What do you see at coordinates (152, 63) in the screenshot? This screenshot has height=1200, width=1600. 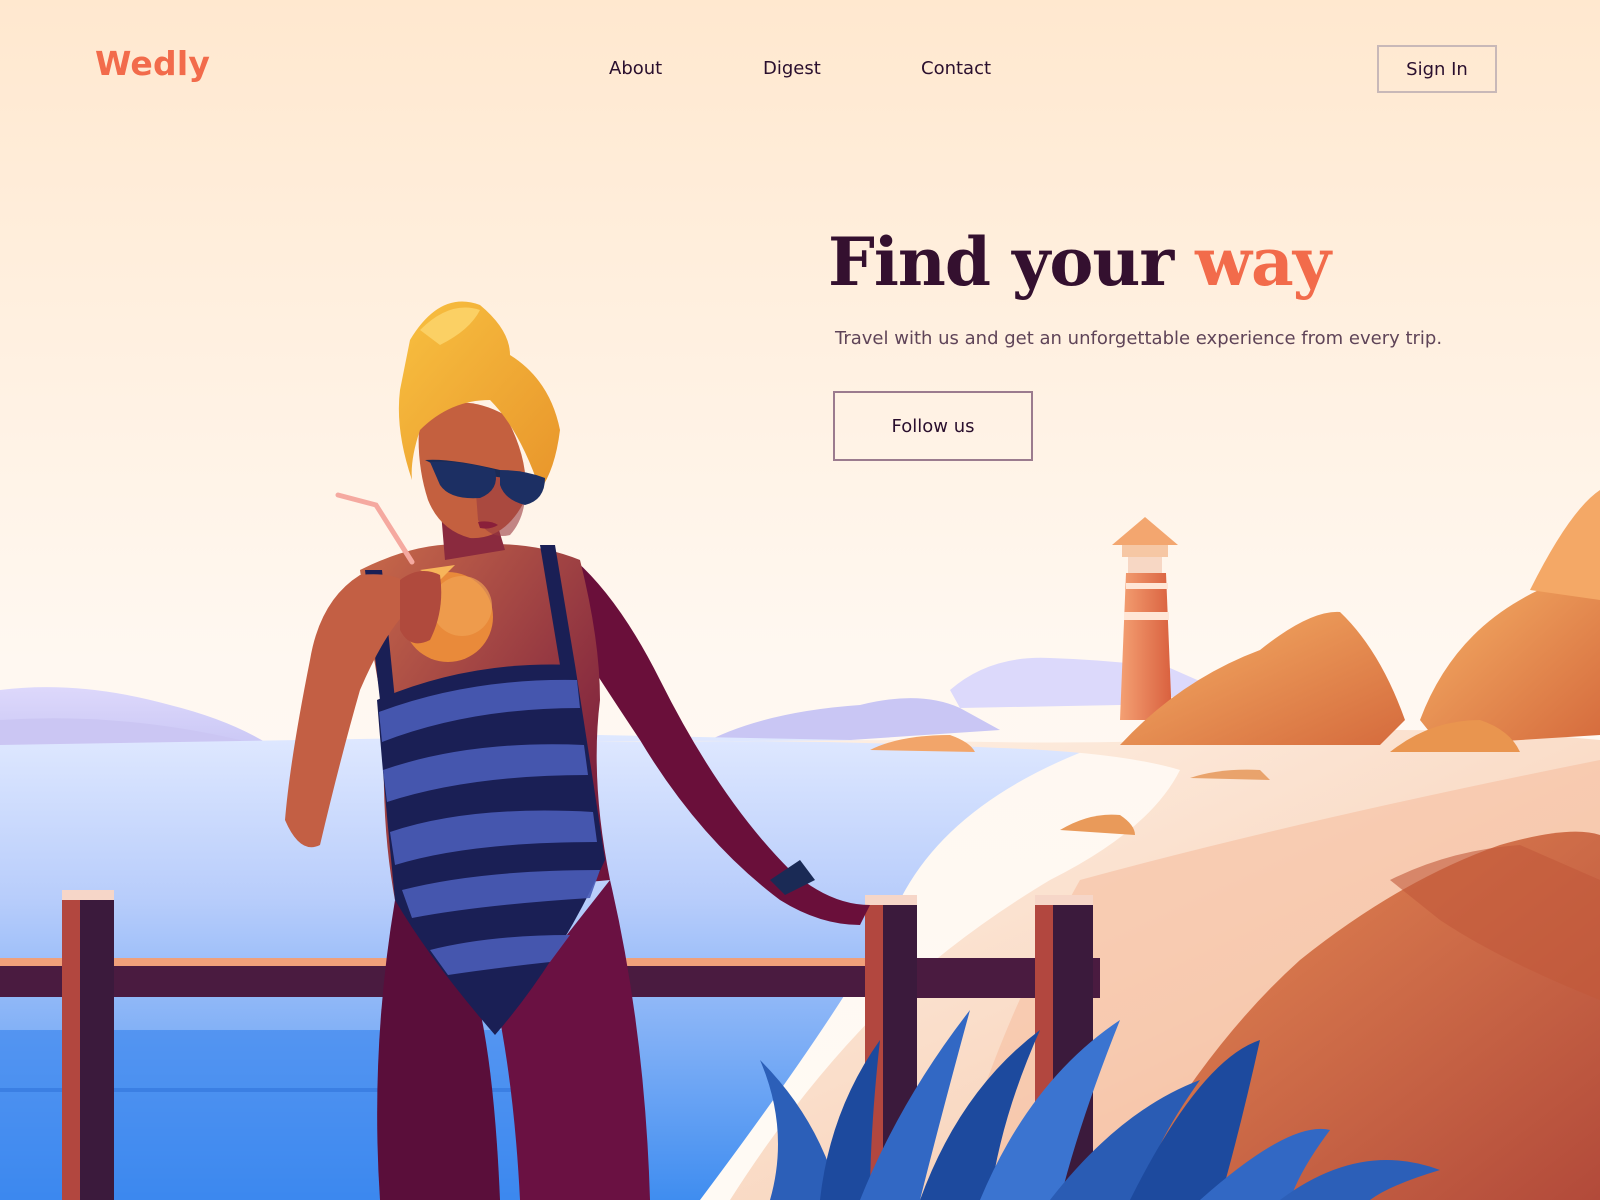 I see `brand-logo: Wedly` at bounding box center [152, 63].